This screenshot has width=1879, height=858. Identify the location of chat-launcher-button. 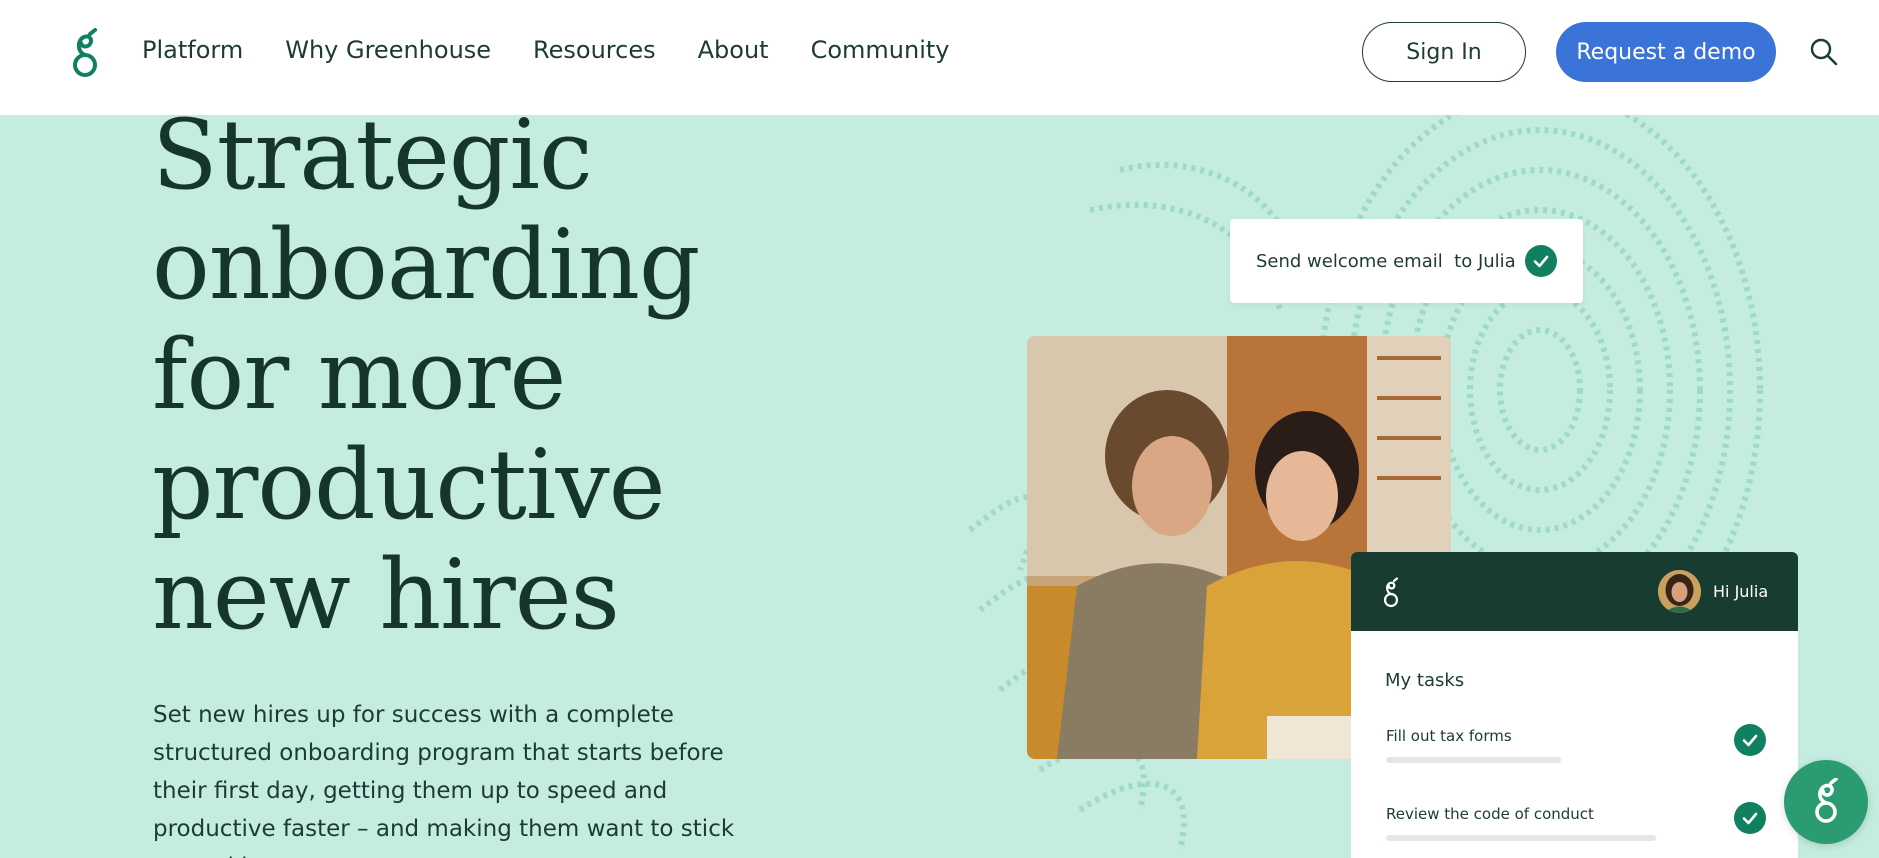
(1826, 802).